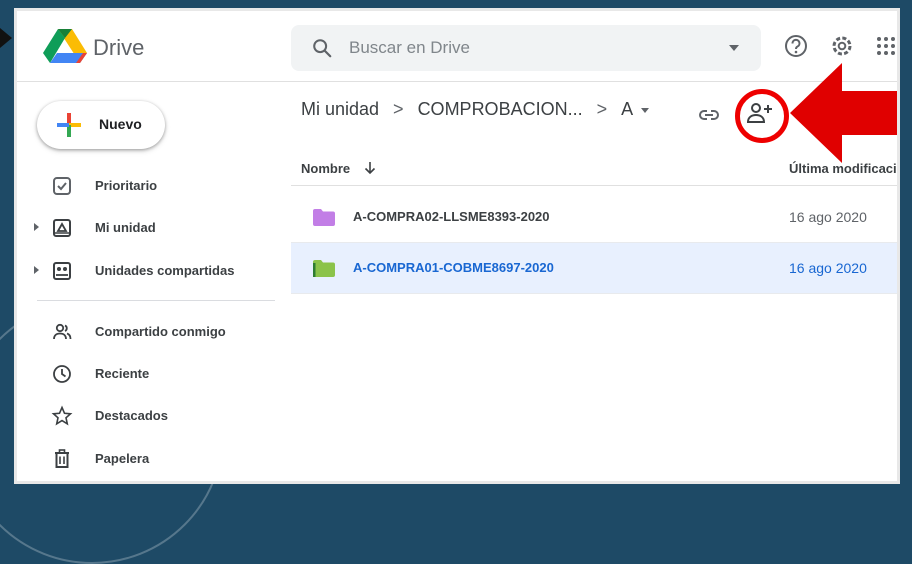  What do you see at coordinates (122, 458) in the screenshot?
I see `sidebar-item-label: Papelera` at bounding box center [122, 458].